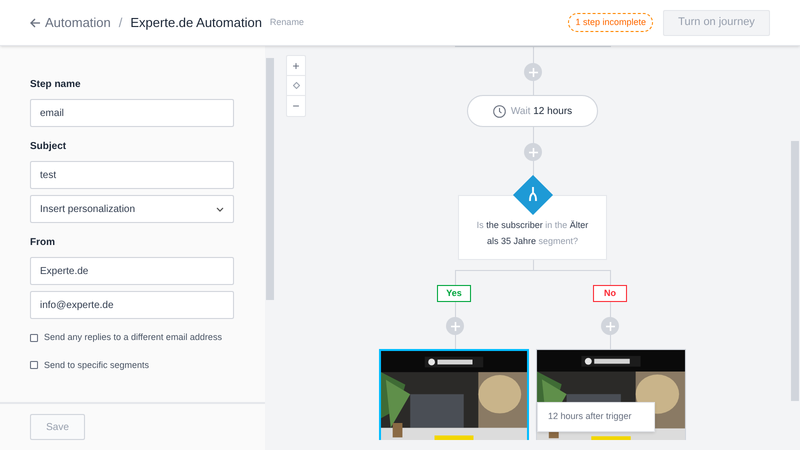 The image size is (800, 450). Describe the element at coordinates (533, 233) in the screenshot. I see `condition-text: Is the subscriber in the Älter als 35 Jahre segment?` at that location.